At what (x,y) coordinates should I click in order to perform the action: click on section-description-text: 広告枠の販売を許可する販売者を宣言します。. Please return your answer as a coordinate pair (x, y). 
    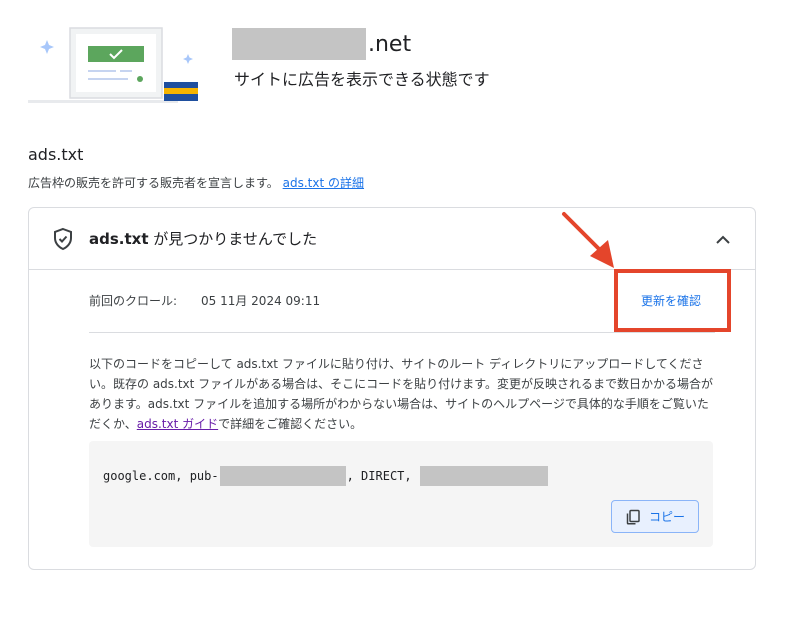
    Looking at the image, I should click on (153, 183).